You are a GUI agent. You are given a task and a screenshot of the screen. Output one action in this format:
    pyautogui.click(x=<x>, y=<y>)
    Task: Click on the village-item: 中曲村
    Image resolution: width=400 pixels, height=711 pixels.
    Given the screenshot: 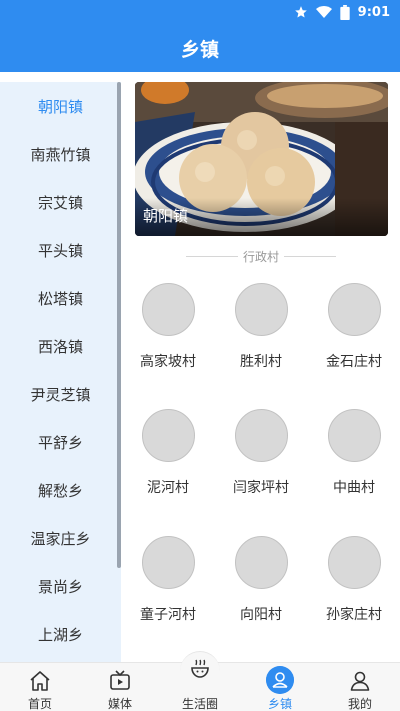 What is the action you would take?
    pyautogui.click(x=354, y=459)
    